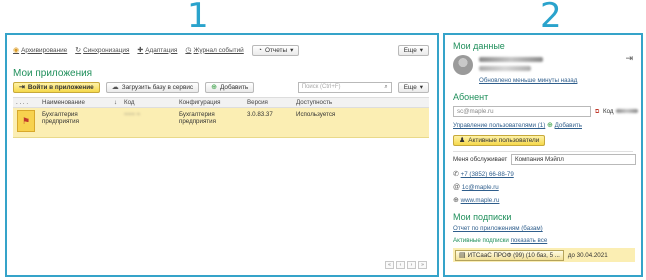  What do you see at coordinates (504, 140) in the screenshot?
I see `active-users-label: Активные пользователи` at bounding box center [504, 140].